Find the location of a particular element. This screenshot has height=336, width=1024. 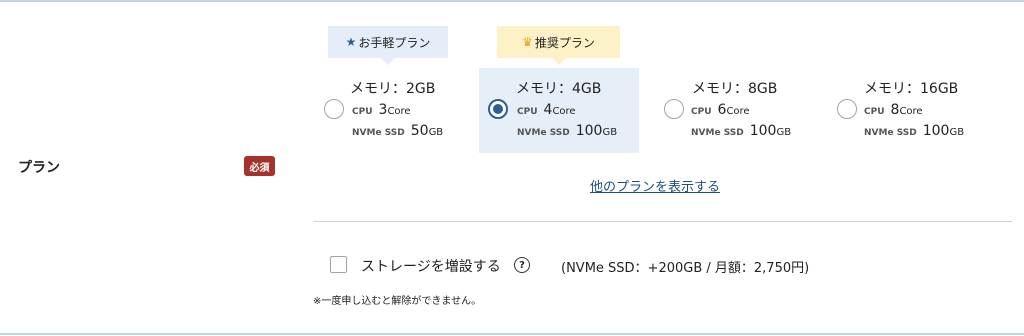

plan-ssd-spec: NVMe SSD 50 GB is located at coordinates (397, 131).